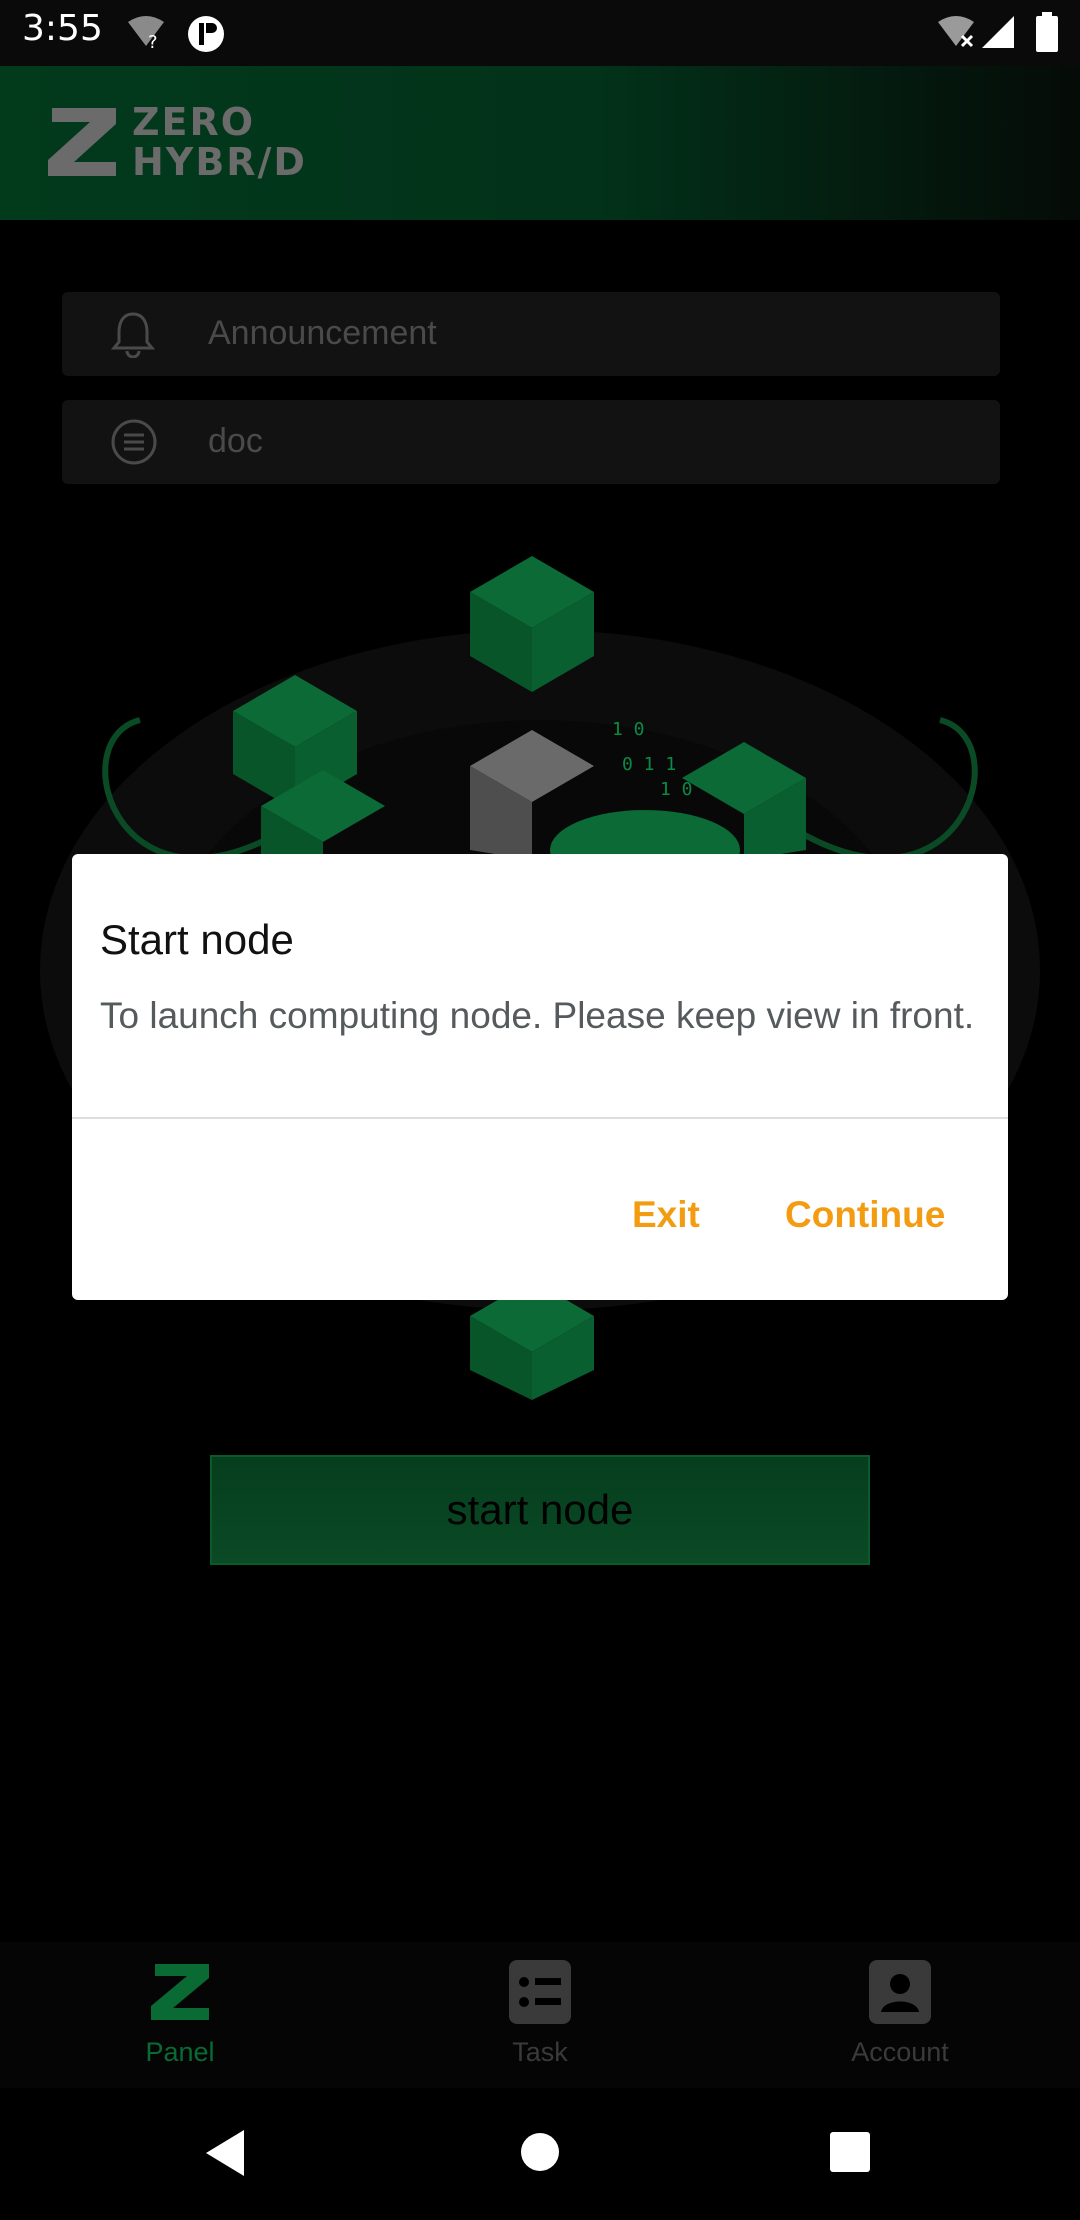  What do you see at coordinates (531, 334) in the screenshot?
I see `announcement-row: Announcement` at bounding box center [531, 334].